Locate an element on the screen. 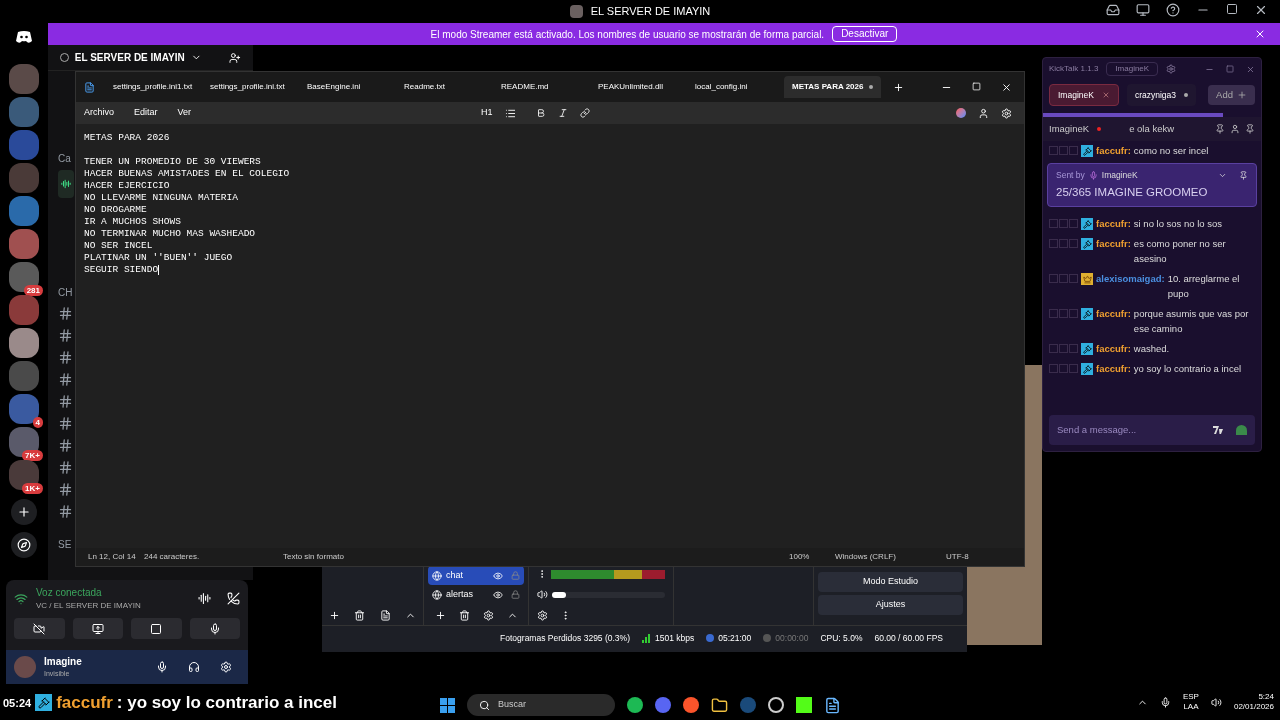 The height and width of the screenshot is (720, 1280). voice-channel-row is located at coordinates (66, 184).